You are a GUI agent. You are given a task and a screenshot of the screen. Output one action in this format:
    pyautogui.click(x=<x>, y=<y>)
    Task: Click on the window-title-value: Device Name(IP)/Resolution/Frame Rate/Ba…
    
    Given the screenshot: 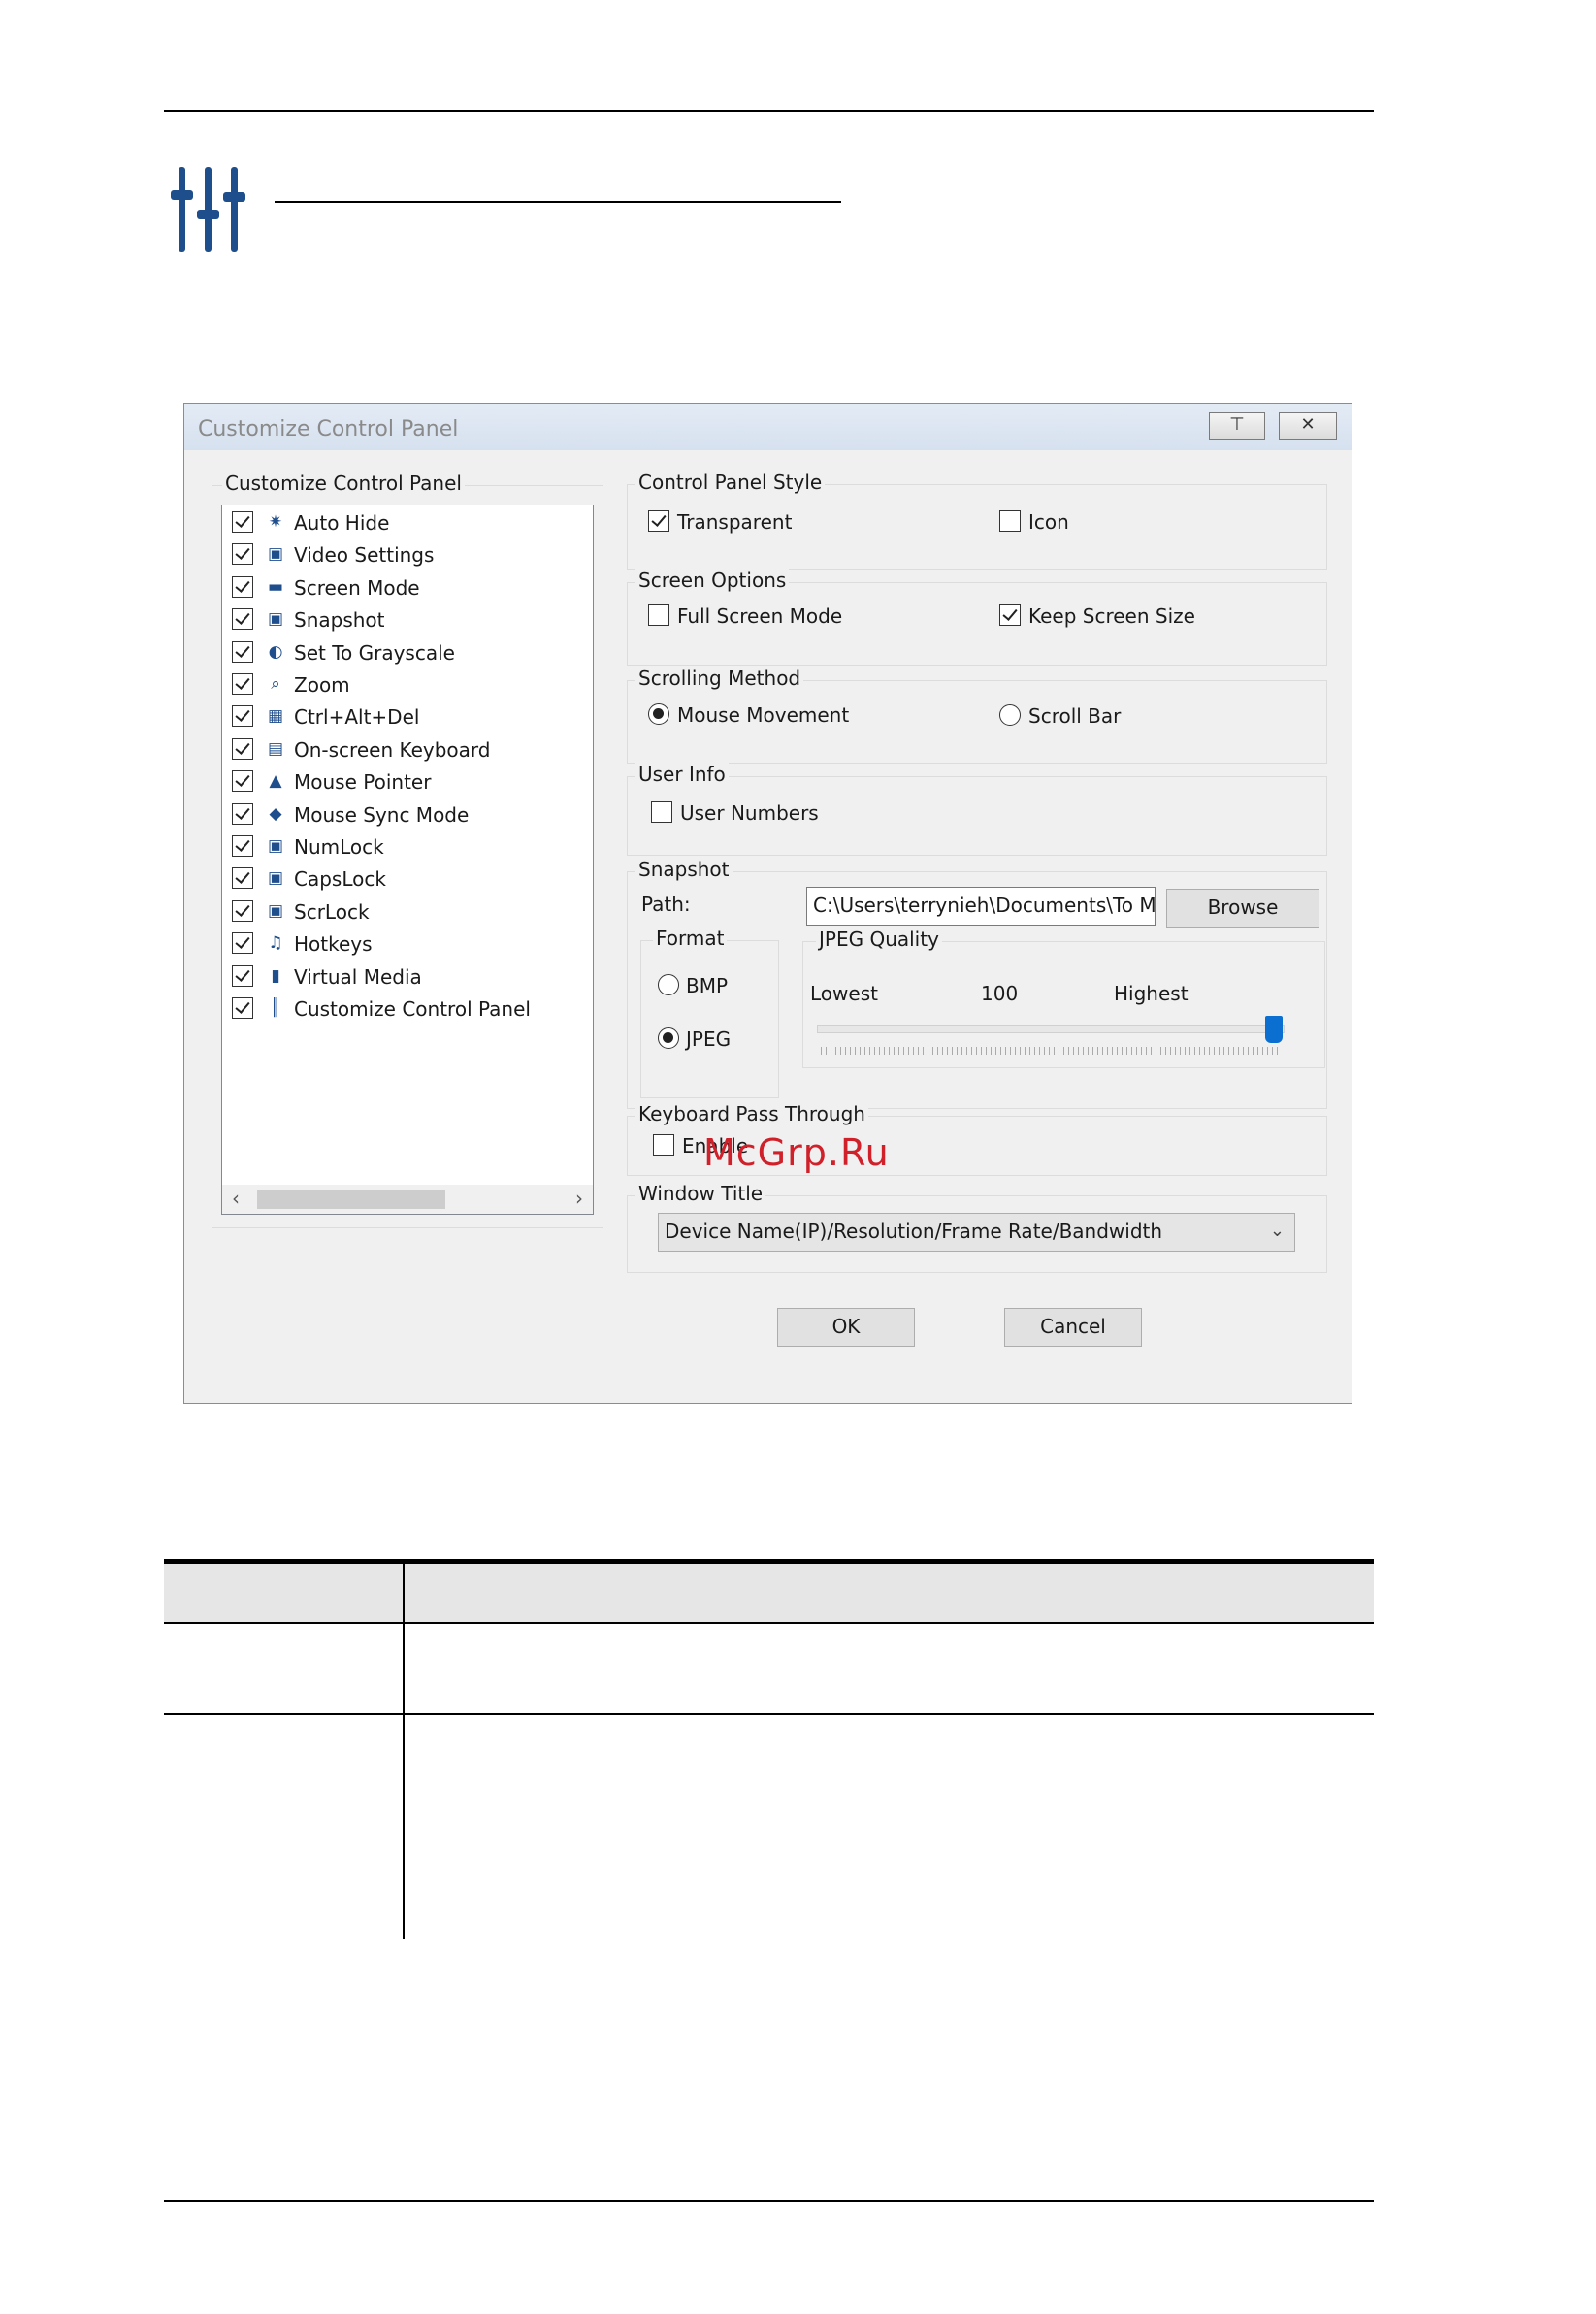 What is the action you would take?
    pyautogui.click(x=914, y=1231)
    